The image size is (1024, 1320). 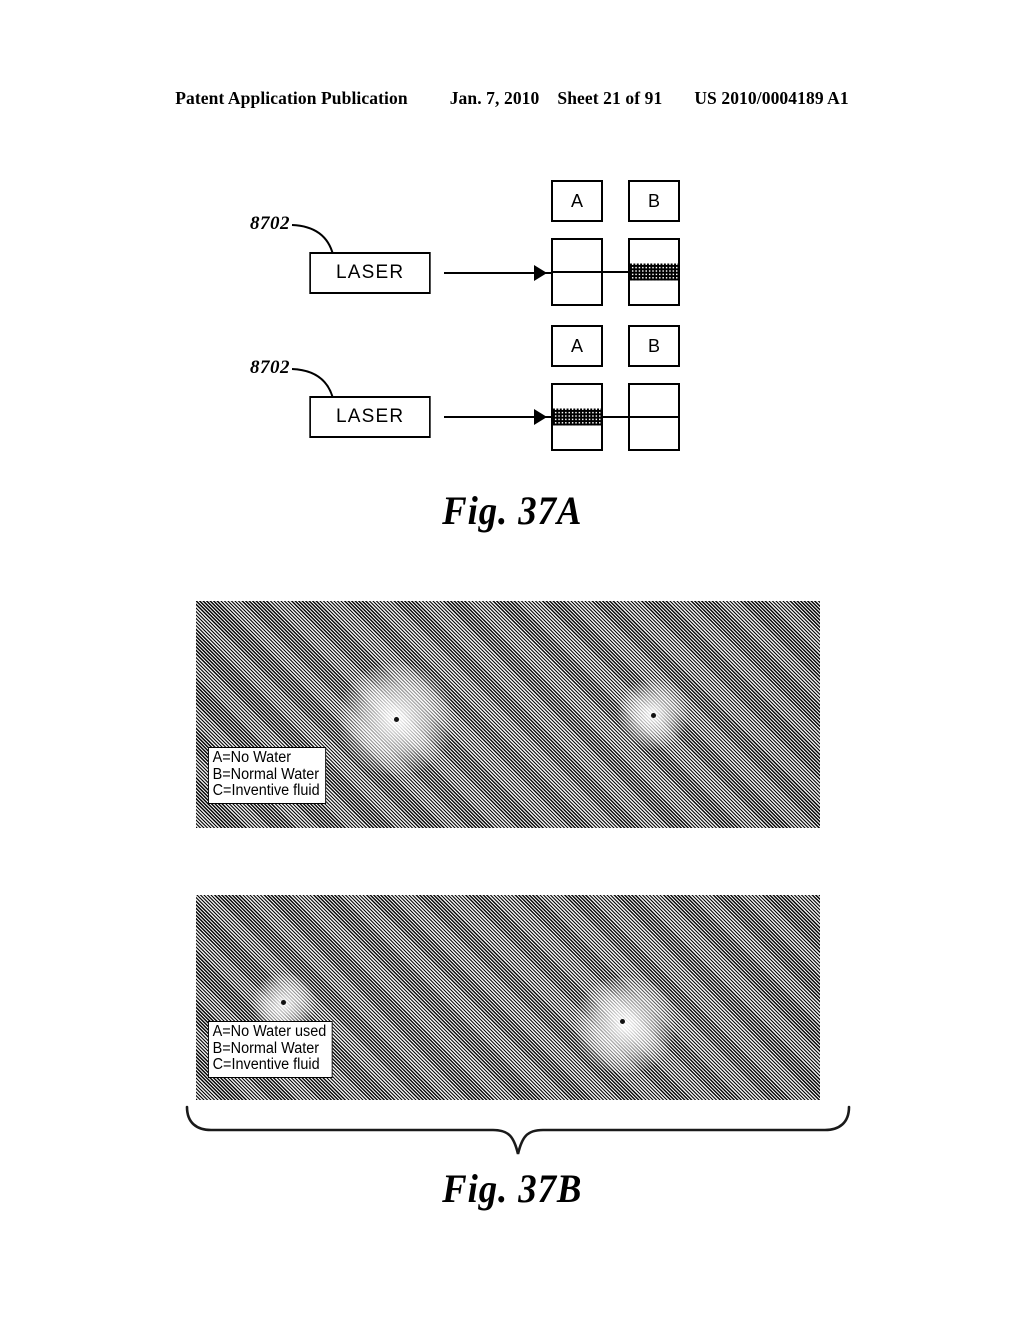 I want to click on column-label-box-a-row1: A, so click(x=577, y=201).